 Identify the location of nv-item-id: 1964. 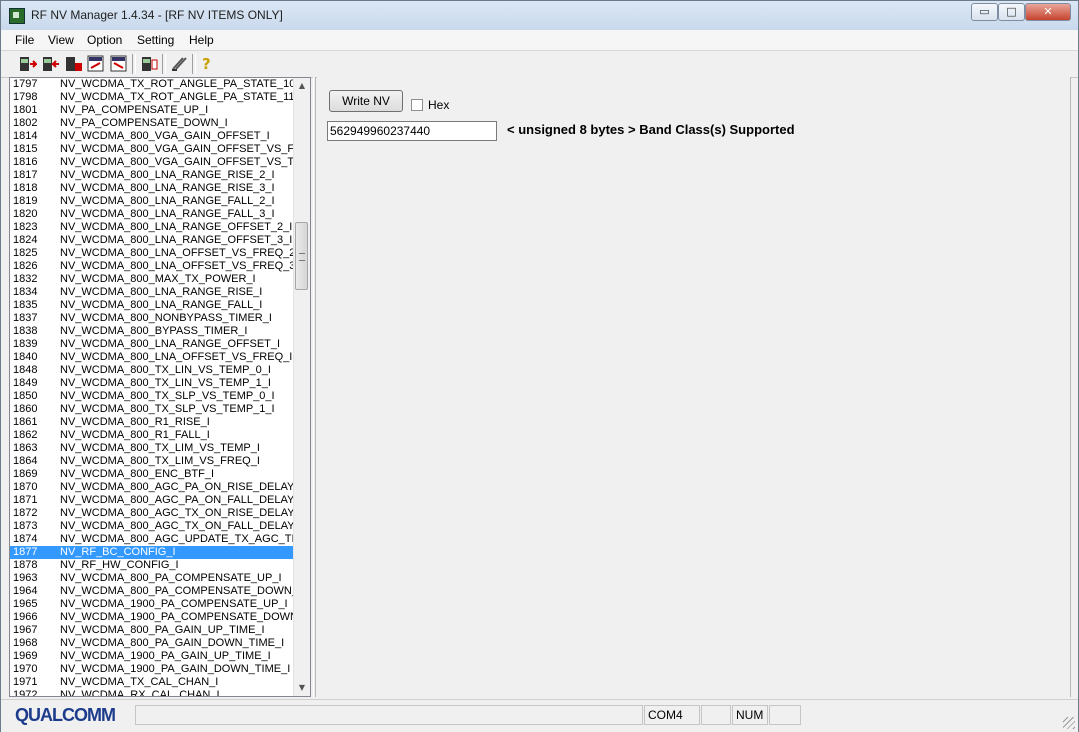
(25, 591).